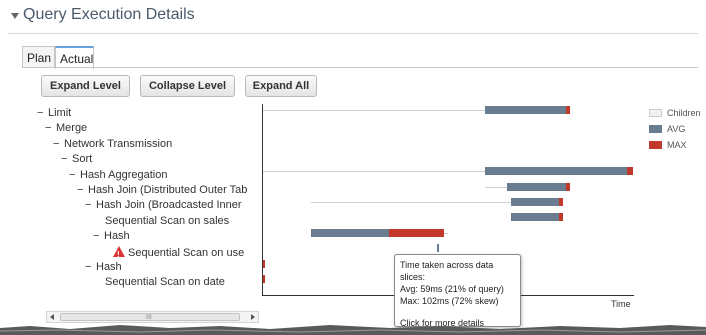  I want to click on torn-edge-decoration, so click(353, 330).